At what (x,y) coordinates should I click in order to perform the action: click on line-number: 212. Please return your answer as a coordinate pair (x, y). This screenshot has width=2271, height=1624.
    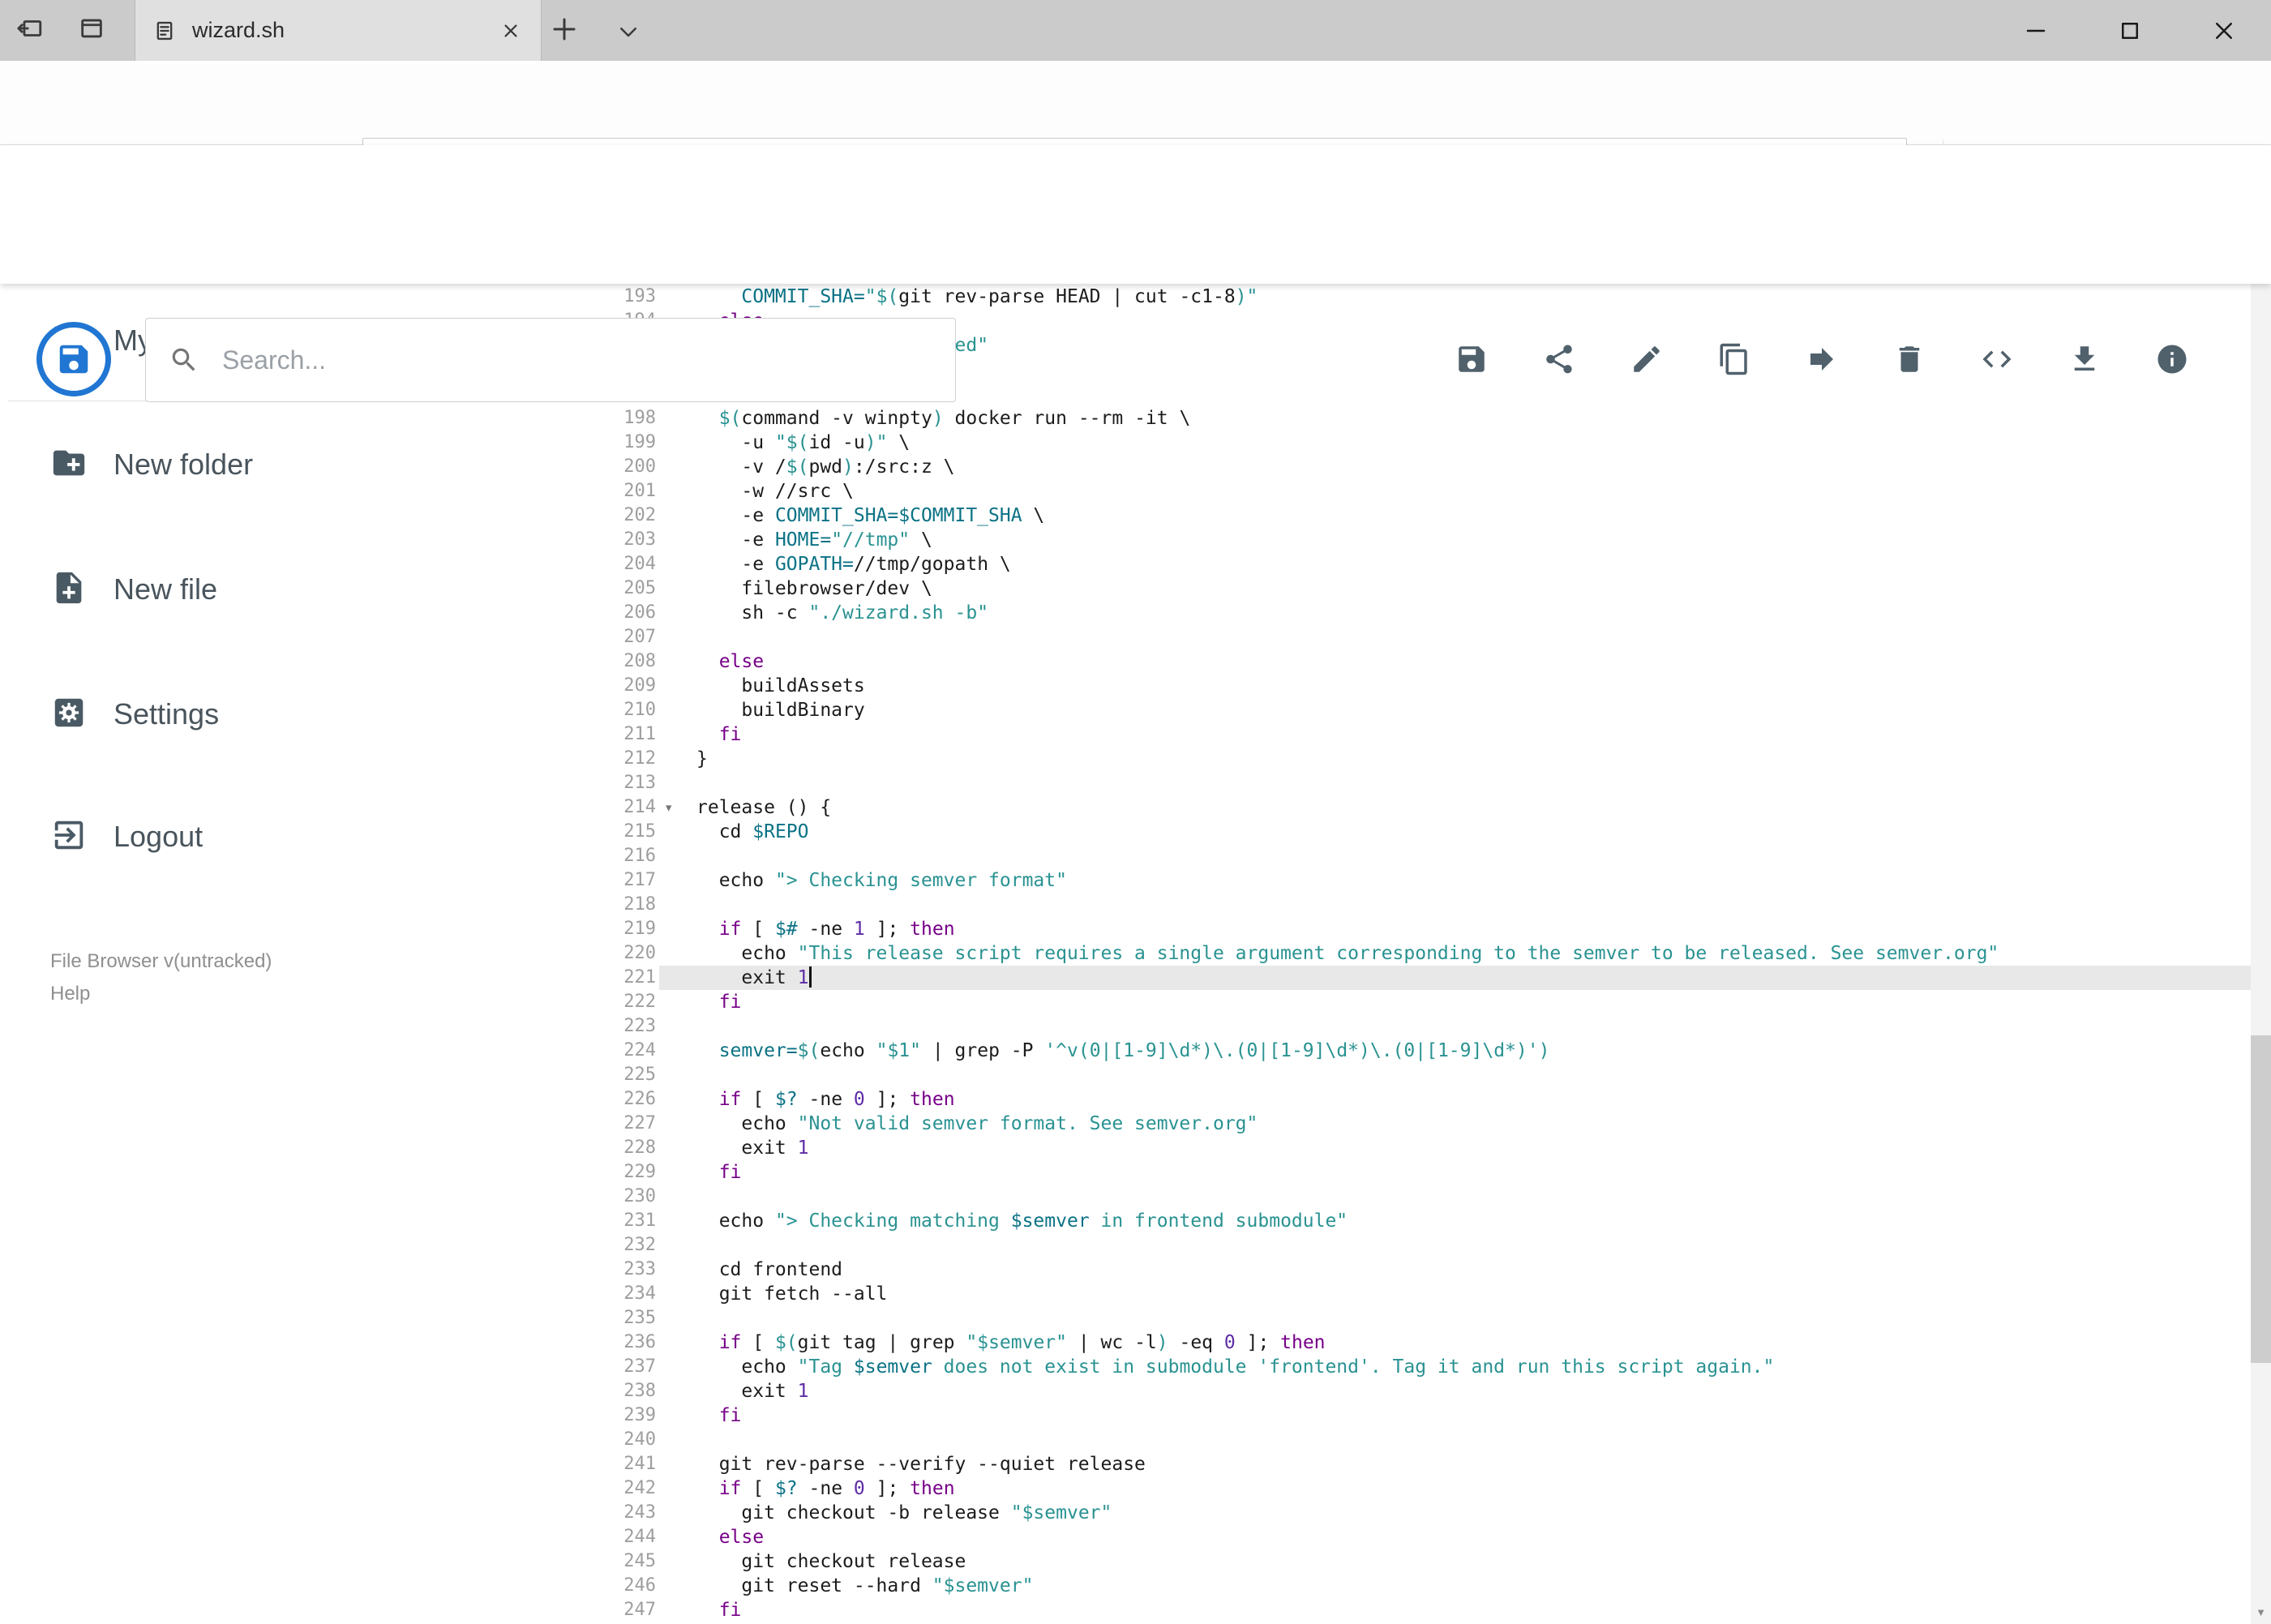
    Looking at the image, I should click on (640, 759).